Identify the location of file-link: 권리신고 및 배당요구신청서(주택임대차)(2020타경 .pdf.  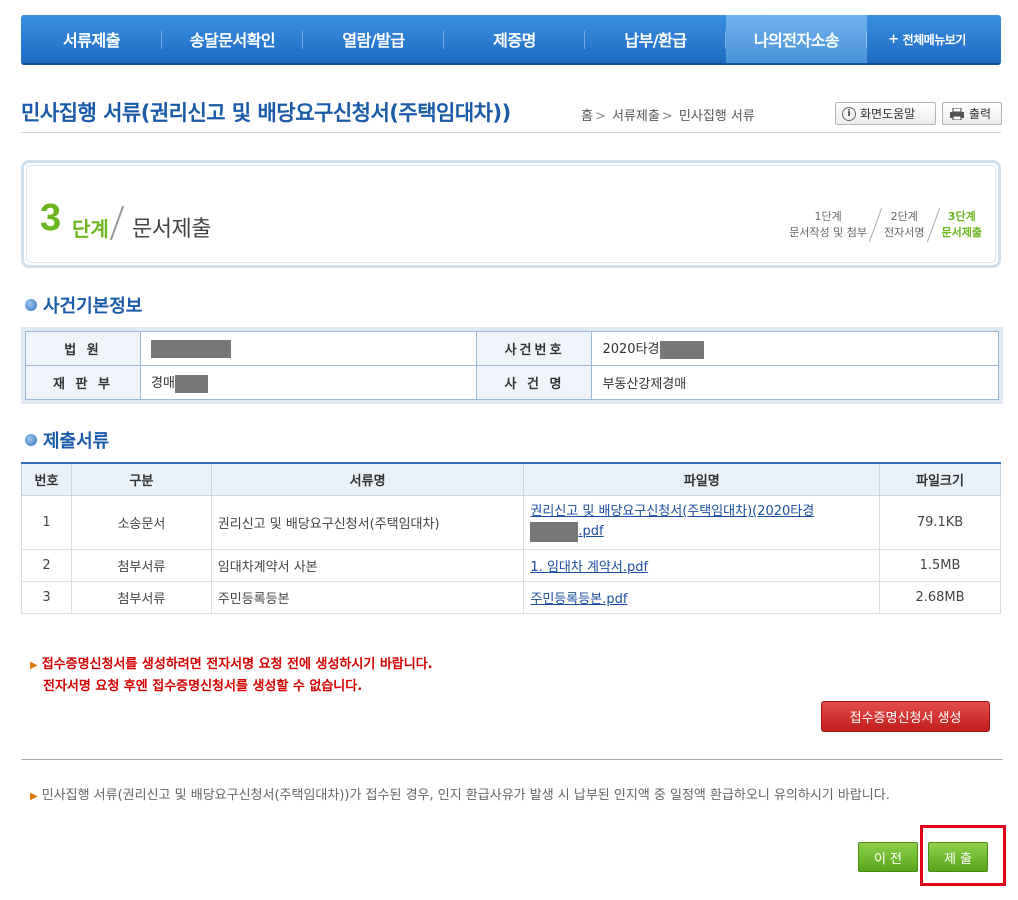
(672, 522).